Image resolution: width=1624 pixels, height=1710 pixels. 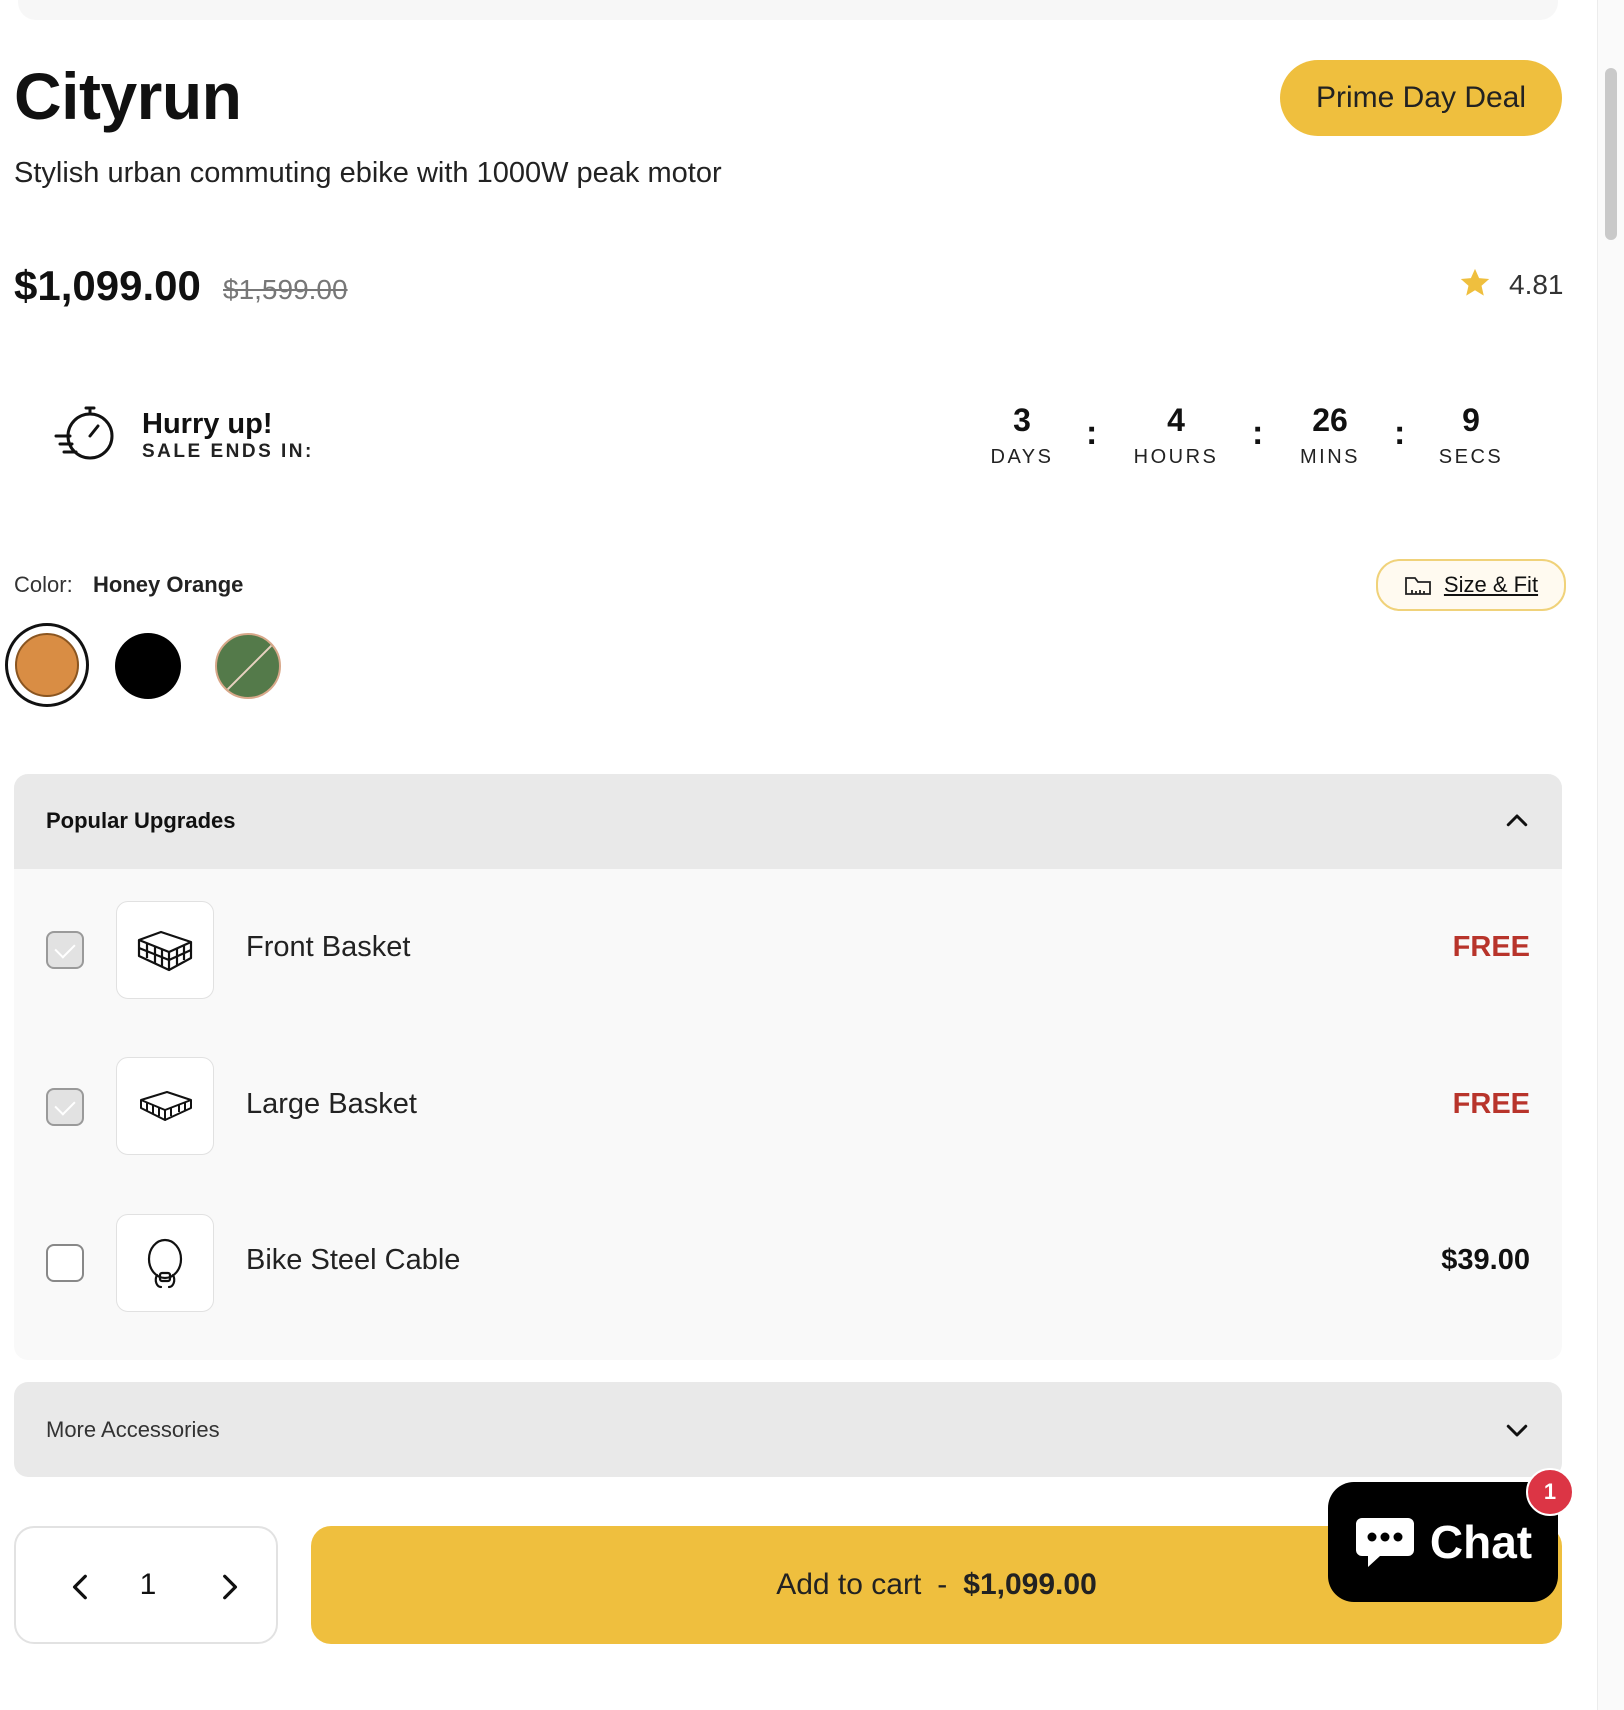 What do you see at coordinates (1418, 586) in the screenshot?
I see `ruler-icon` at bounding box center [1418, 586].